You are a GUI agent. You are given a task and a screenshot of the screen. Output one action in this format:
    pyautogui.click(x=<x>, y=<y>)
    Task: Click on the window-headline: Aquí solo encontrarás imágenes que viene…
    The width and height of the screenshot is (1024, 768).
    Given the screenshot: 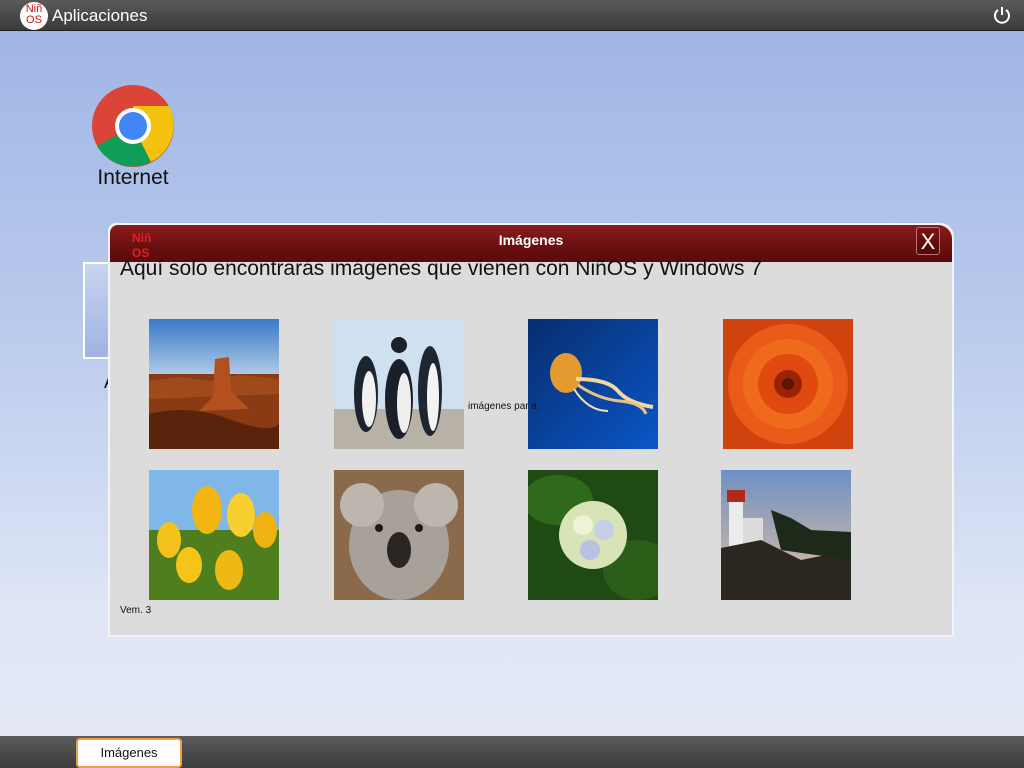 What is the action you would take?
    pyautogui.click(x=441, y=268)
    